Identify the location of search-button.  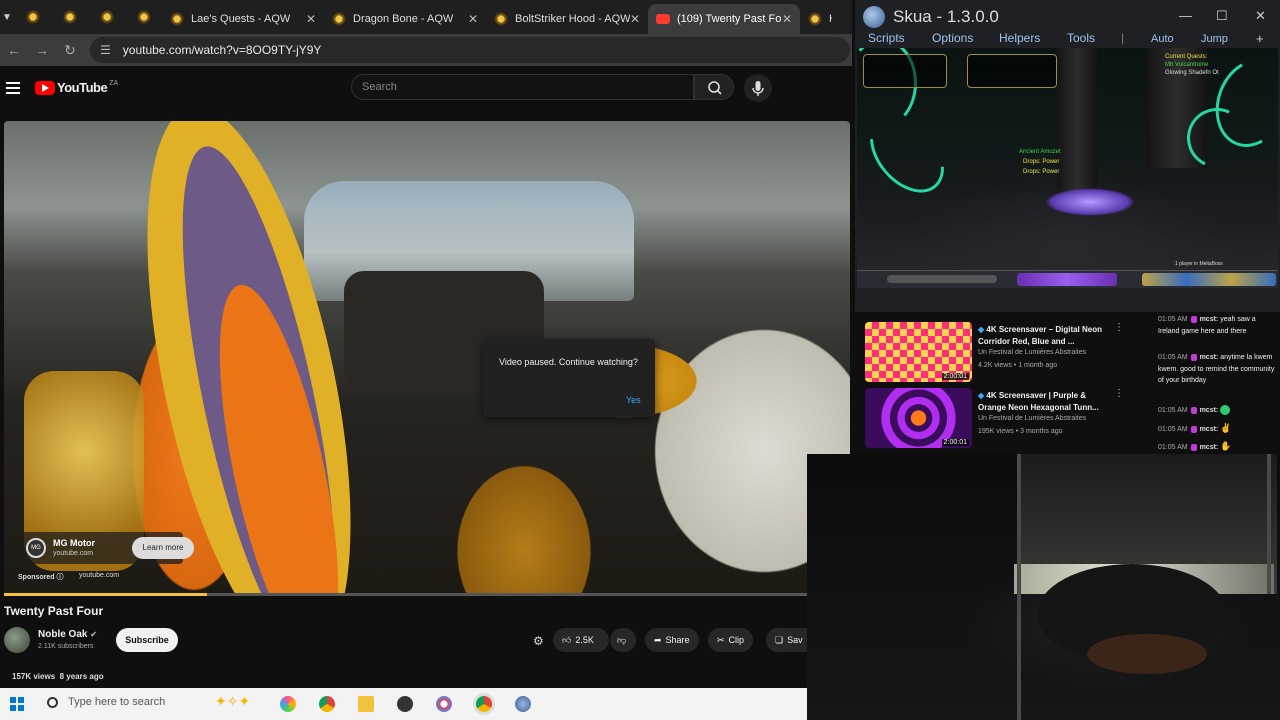
(714, 87).